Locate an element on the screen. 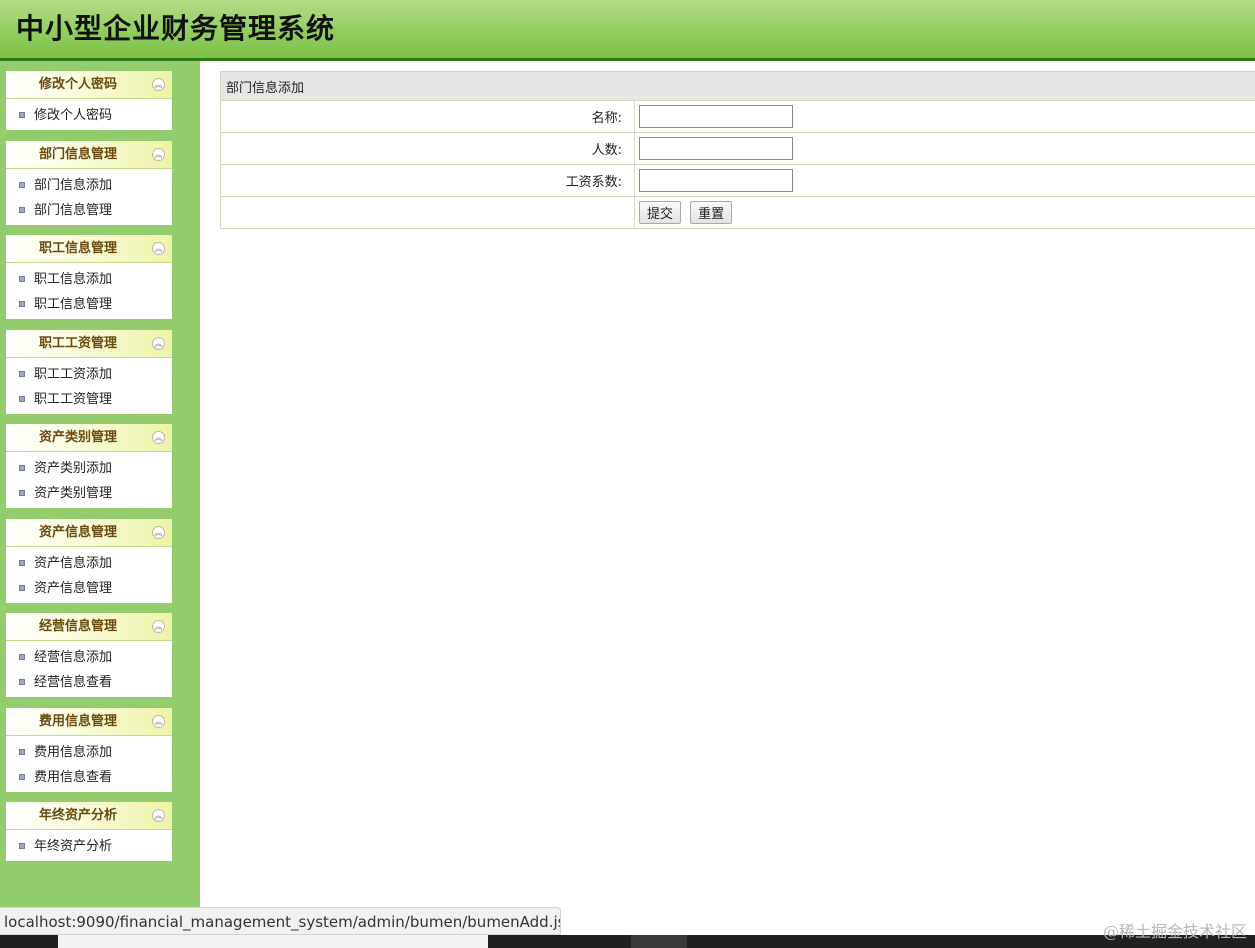 This screenshot has height=948, width=1255. taskbar-app-button is located at coordinates (659, 941).